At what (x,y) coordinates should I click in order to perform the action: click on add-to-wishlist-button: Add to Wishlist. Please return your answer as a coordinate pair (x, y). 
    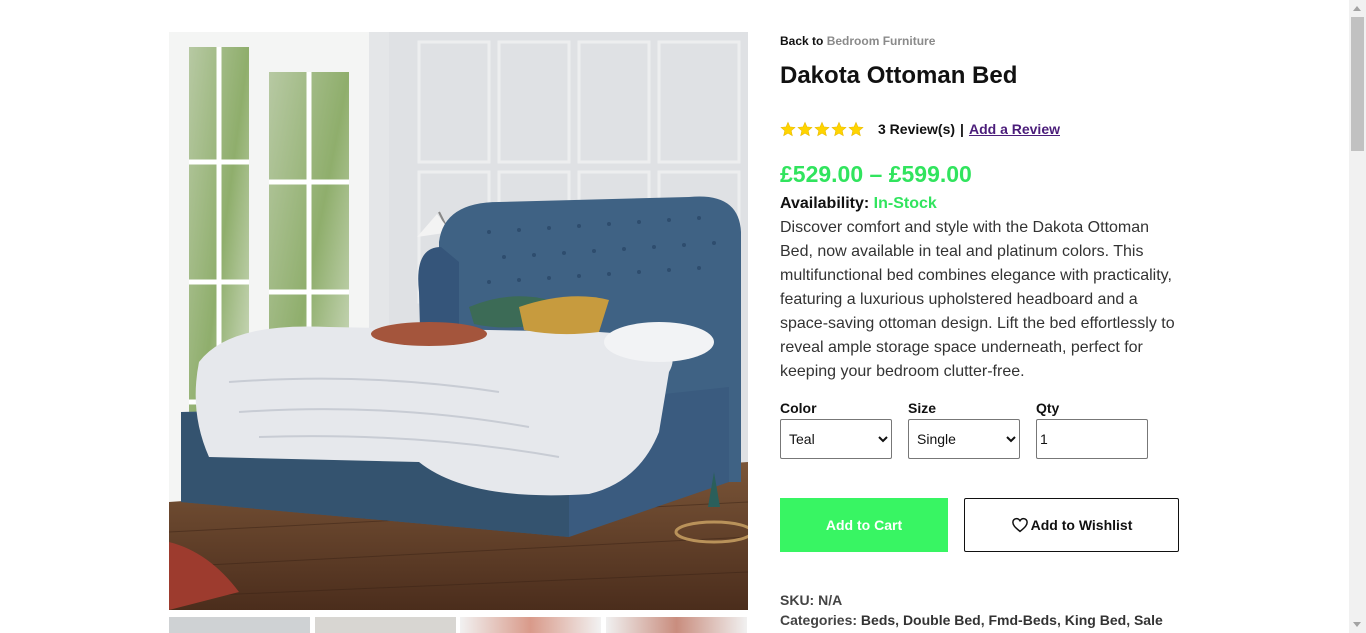
    Looking at the image, I should click on (1071, 525).